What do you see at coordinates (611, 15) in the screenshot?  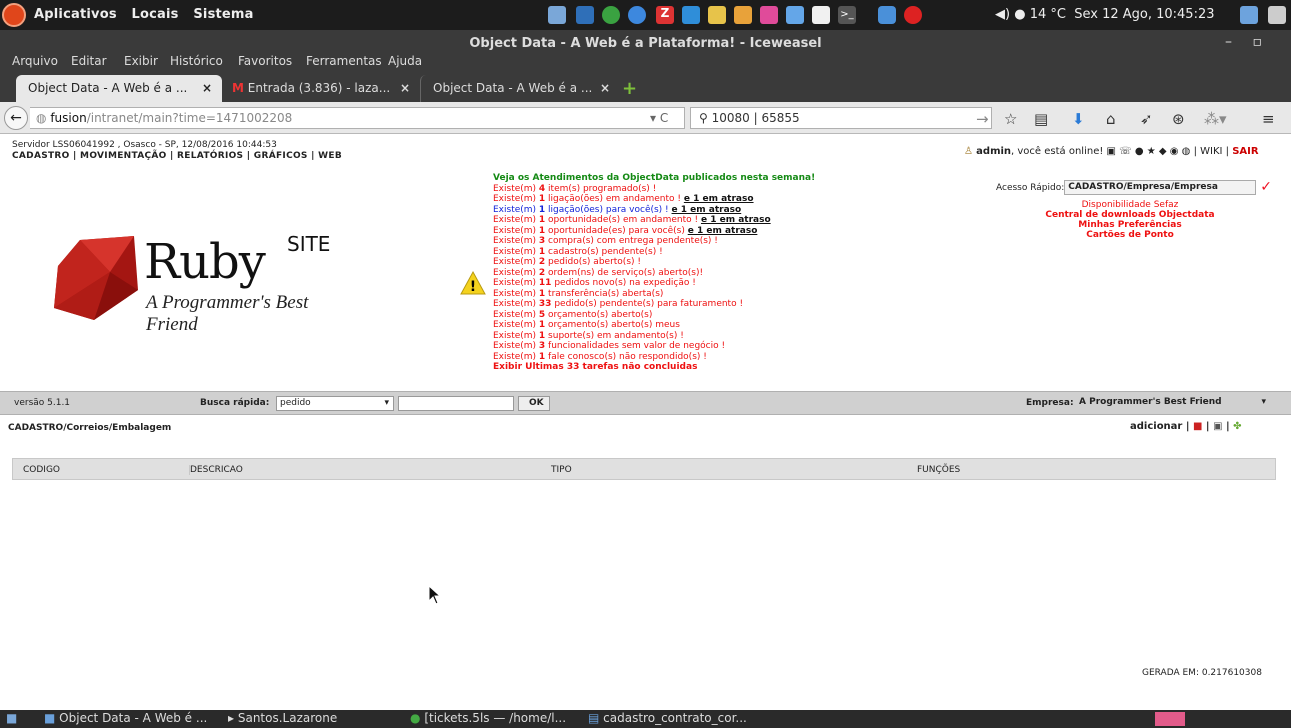 I see `browser-icon` at bounding box center [611, 15].